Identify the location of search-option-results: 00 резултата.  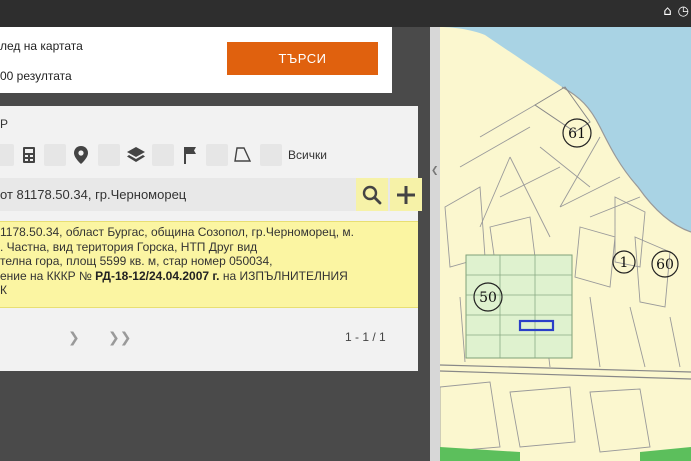
(36, 76).